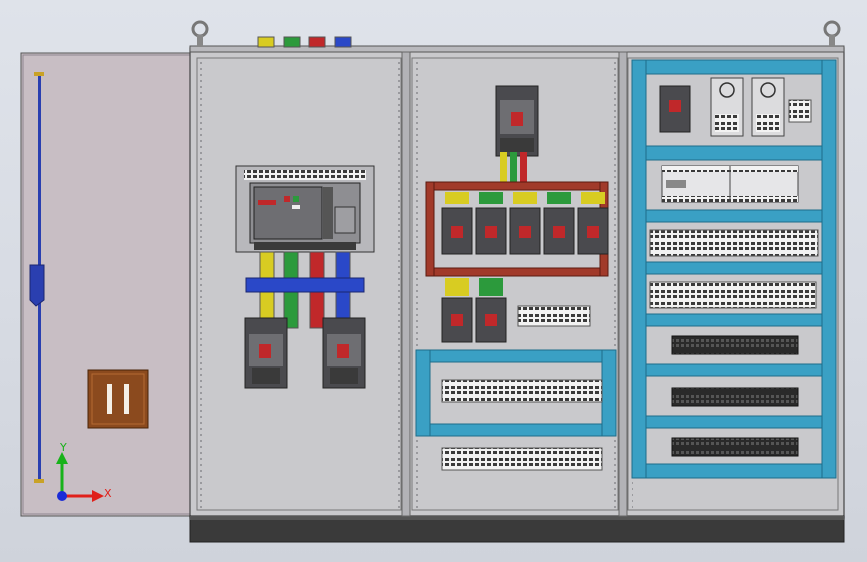 The width and height of the screenshot is (867, 562). What do you see at coordinates (730, 184) in the screenshot?
I see `plc-controller` at bounding box center [730, 184].